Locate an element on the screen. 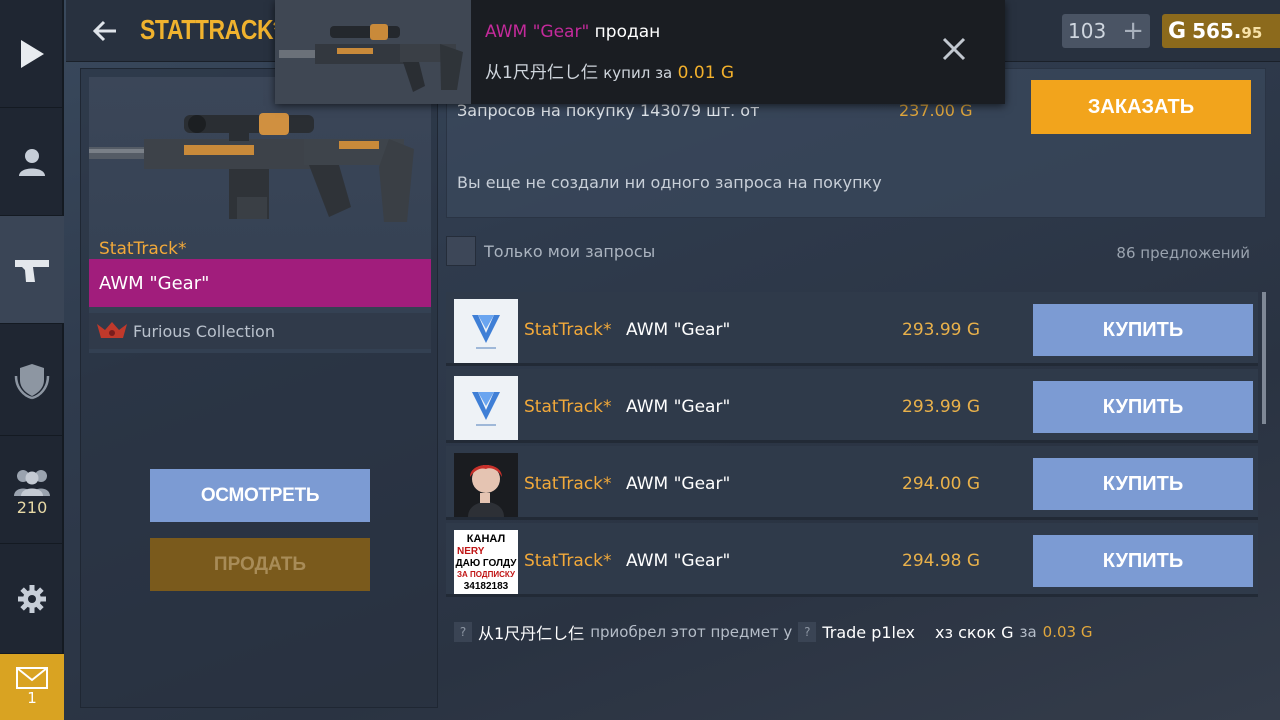 This screenshot has width=1280, height=720. shield-laurel-icon is located at coordinates (32, 381).